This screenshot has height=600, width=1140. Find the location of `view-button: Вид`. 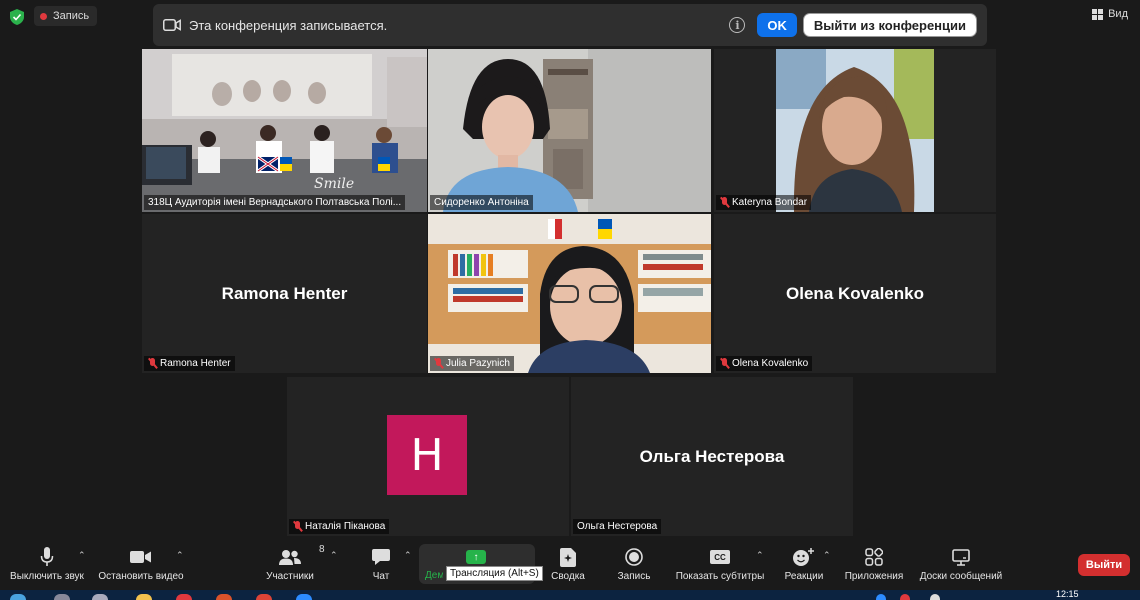

view-button: Вид is located at coordinates (1110, 14).